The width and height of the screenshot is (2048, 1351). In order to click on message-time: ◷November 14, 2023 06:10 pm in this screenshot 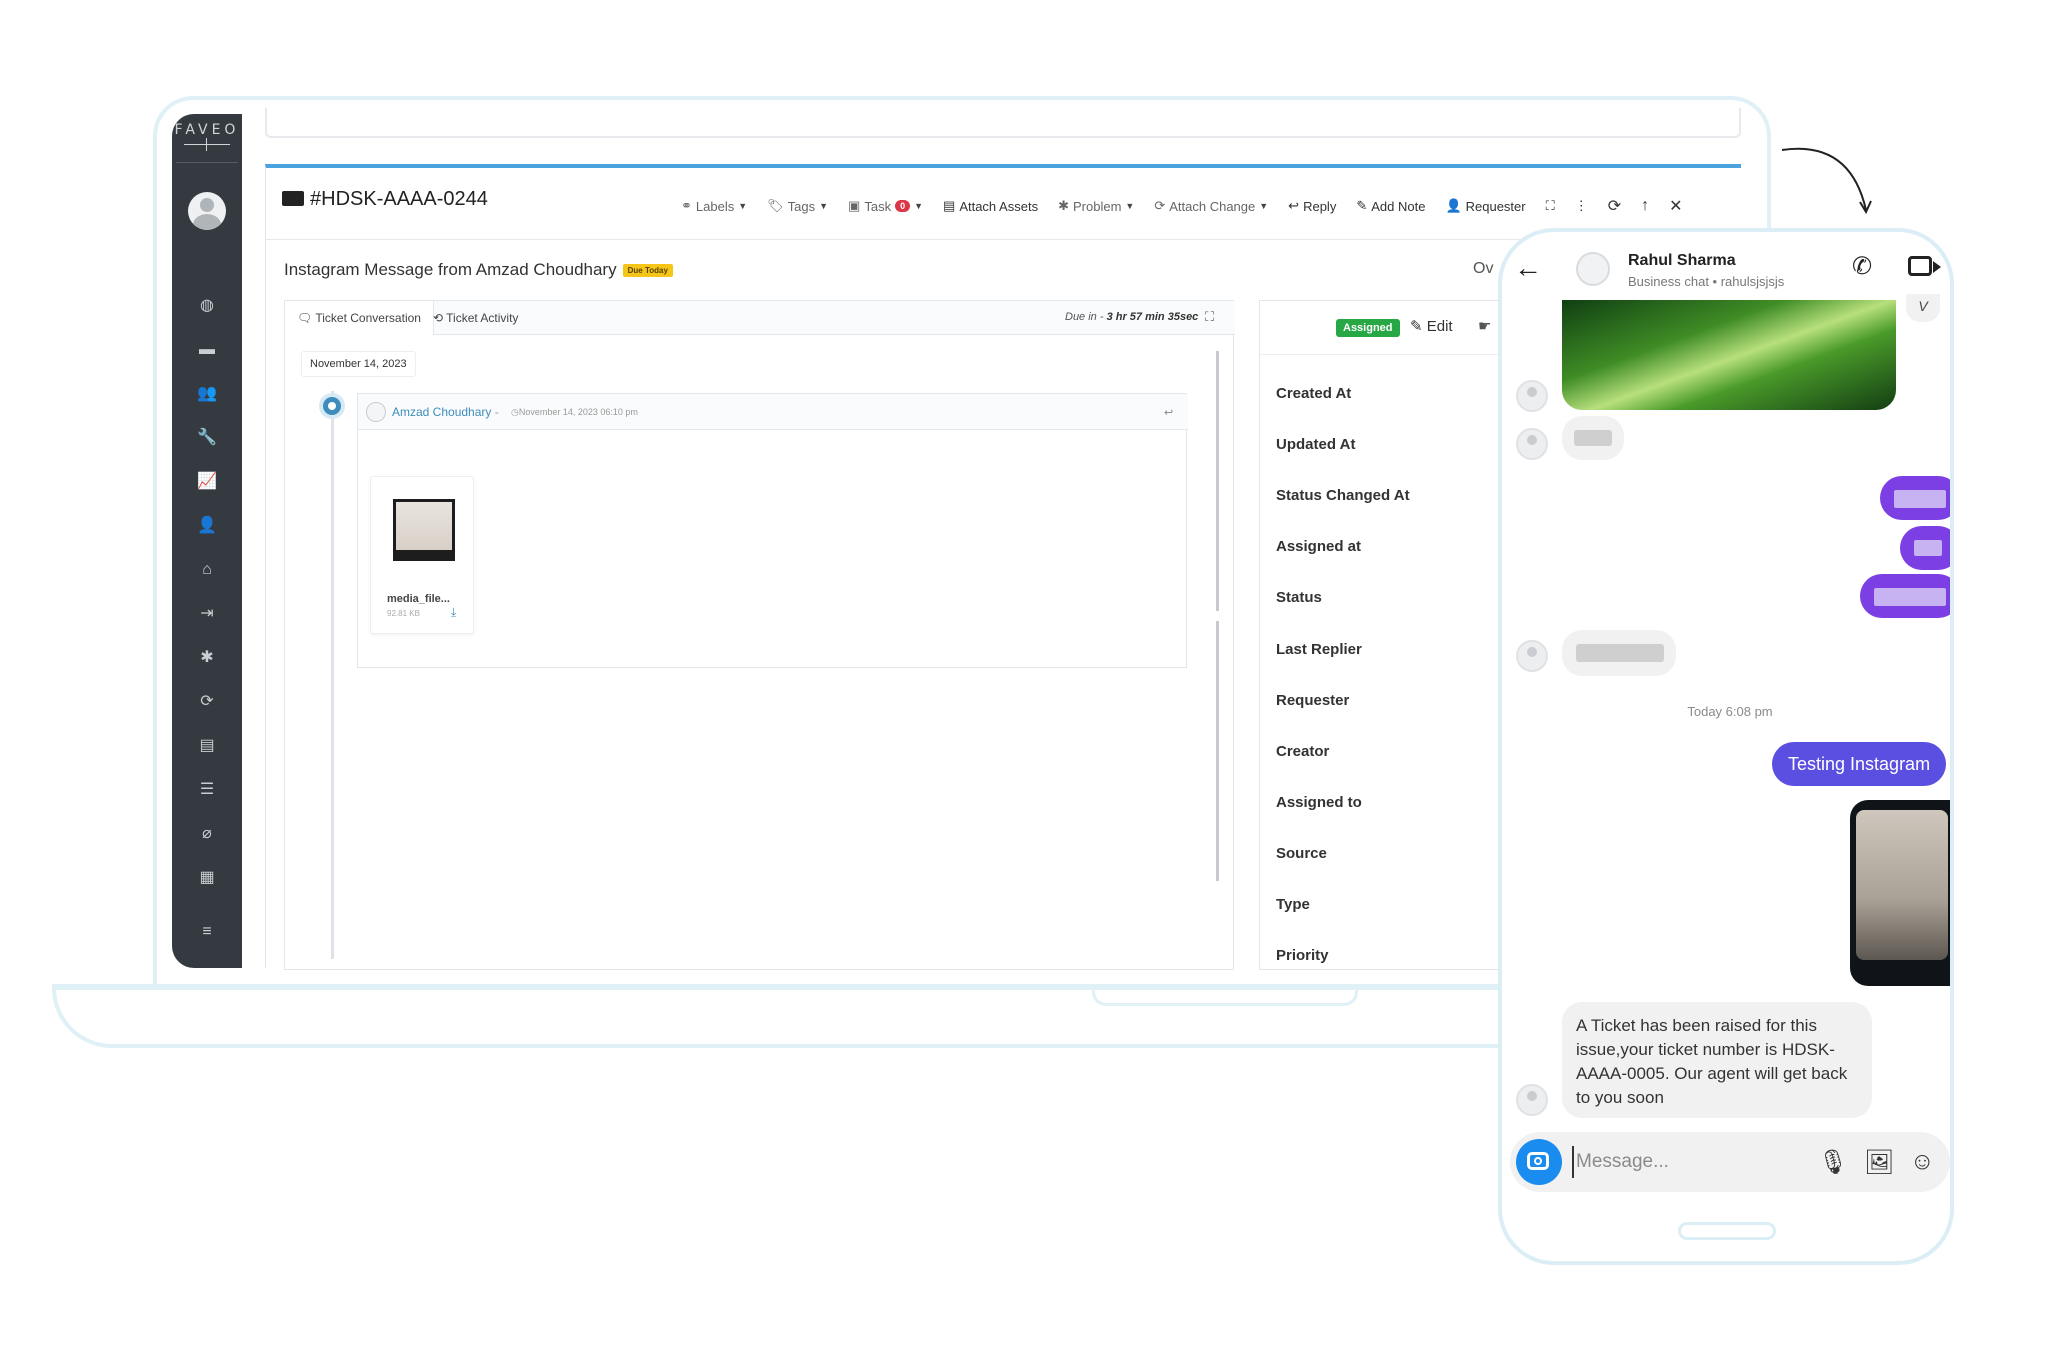, I will do `click(574, 412)`.